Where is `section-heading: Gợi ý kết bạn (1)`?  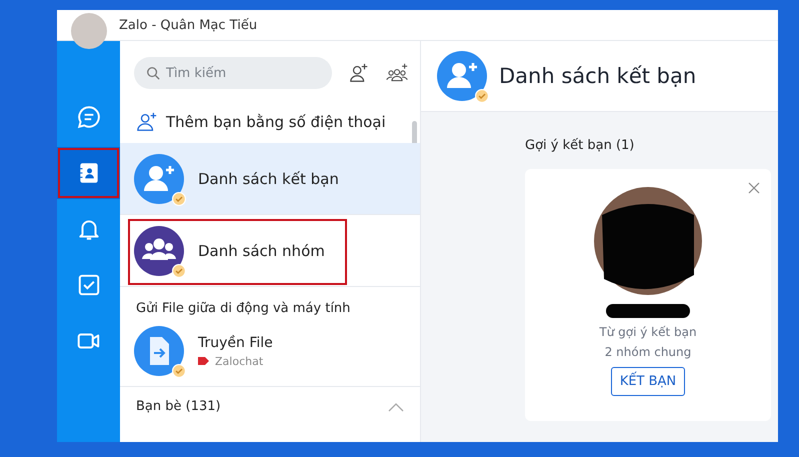 section-heading: Gợi ý kết bạn (1) is located at coordinates (580, 145).